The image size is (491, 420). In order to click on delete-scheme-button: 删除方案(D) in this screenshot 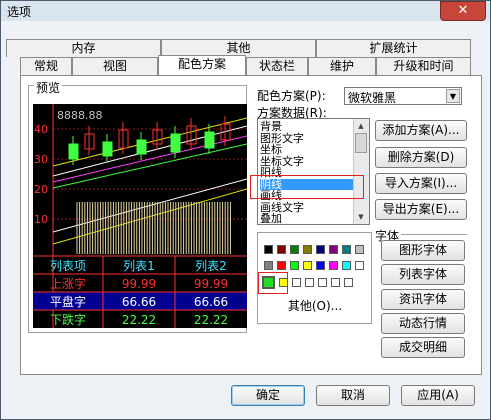, I will do `click(421, 157)`.